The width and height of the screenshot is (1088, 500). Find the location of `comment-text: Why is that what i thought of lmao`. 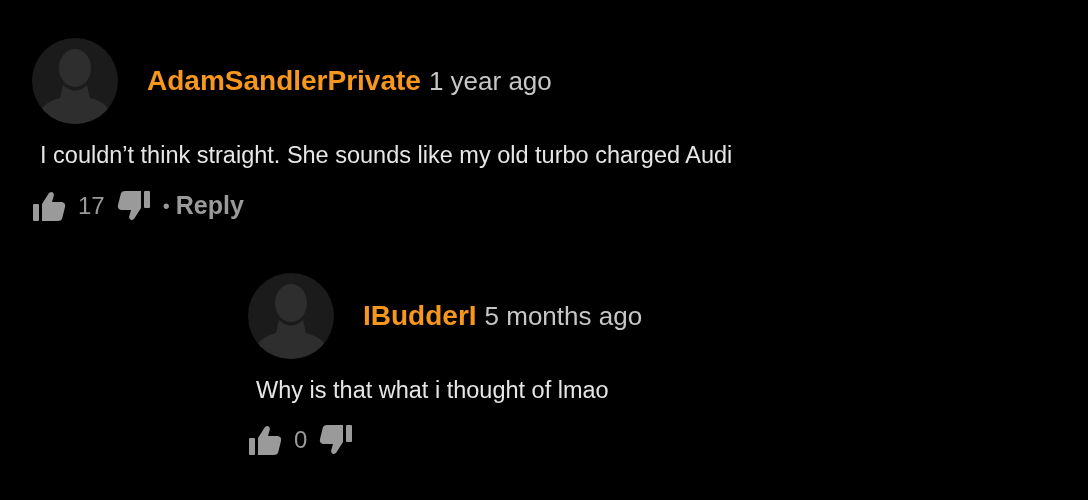

comment-text: Why is that what i thought of lmao is located at coordinates (433, 390).